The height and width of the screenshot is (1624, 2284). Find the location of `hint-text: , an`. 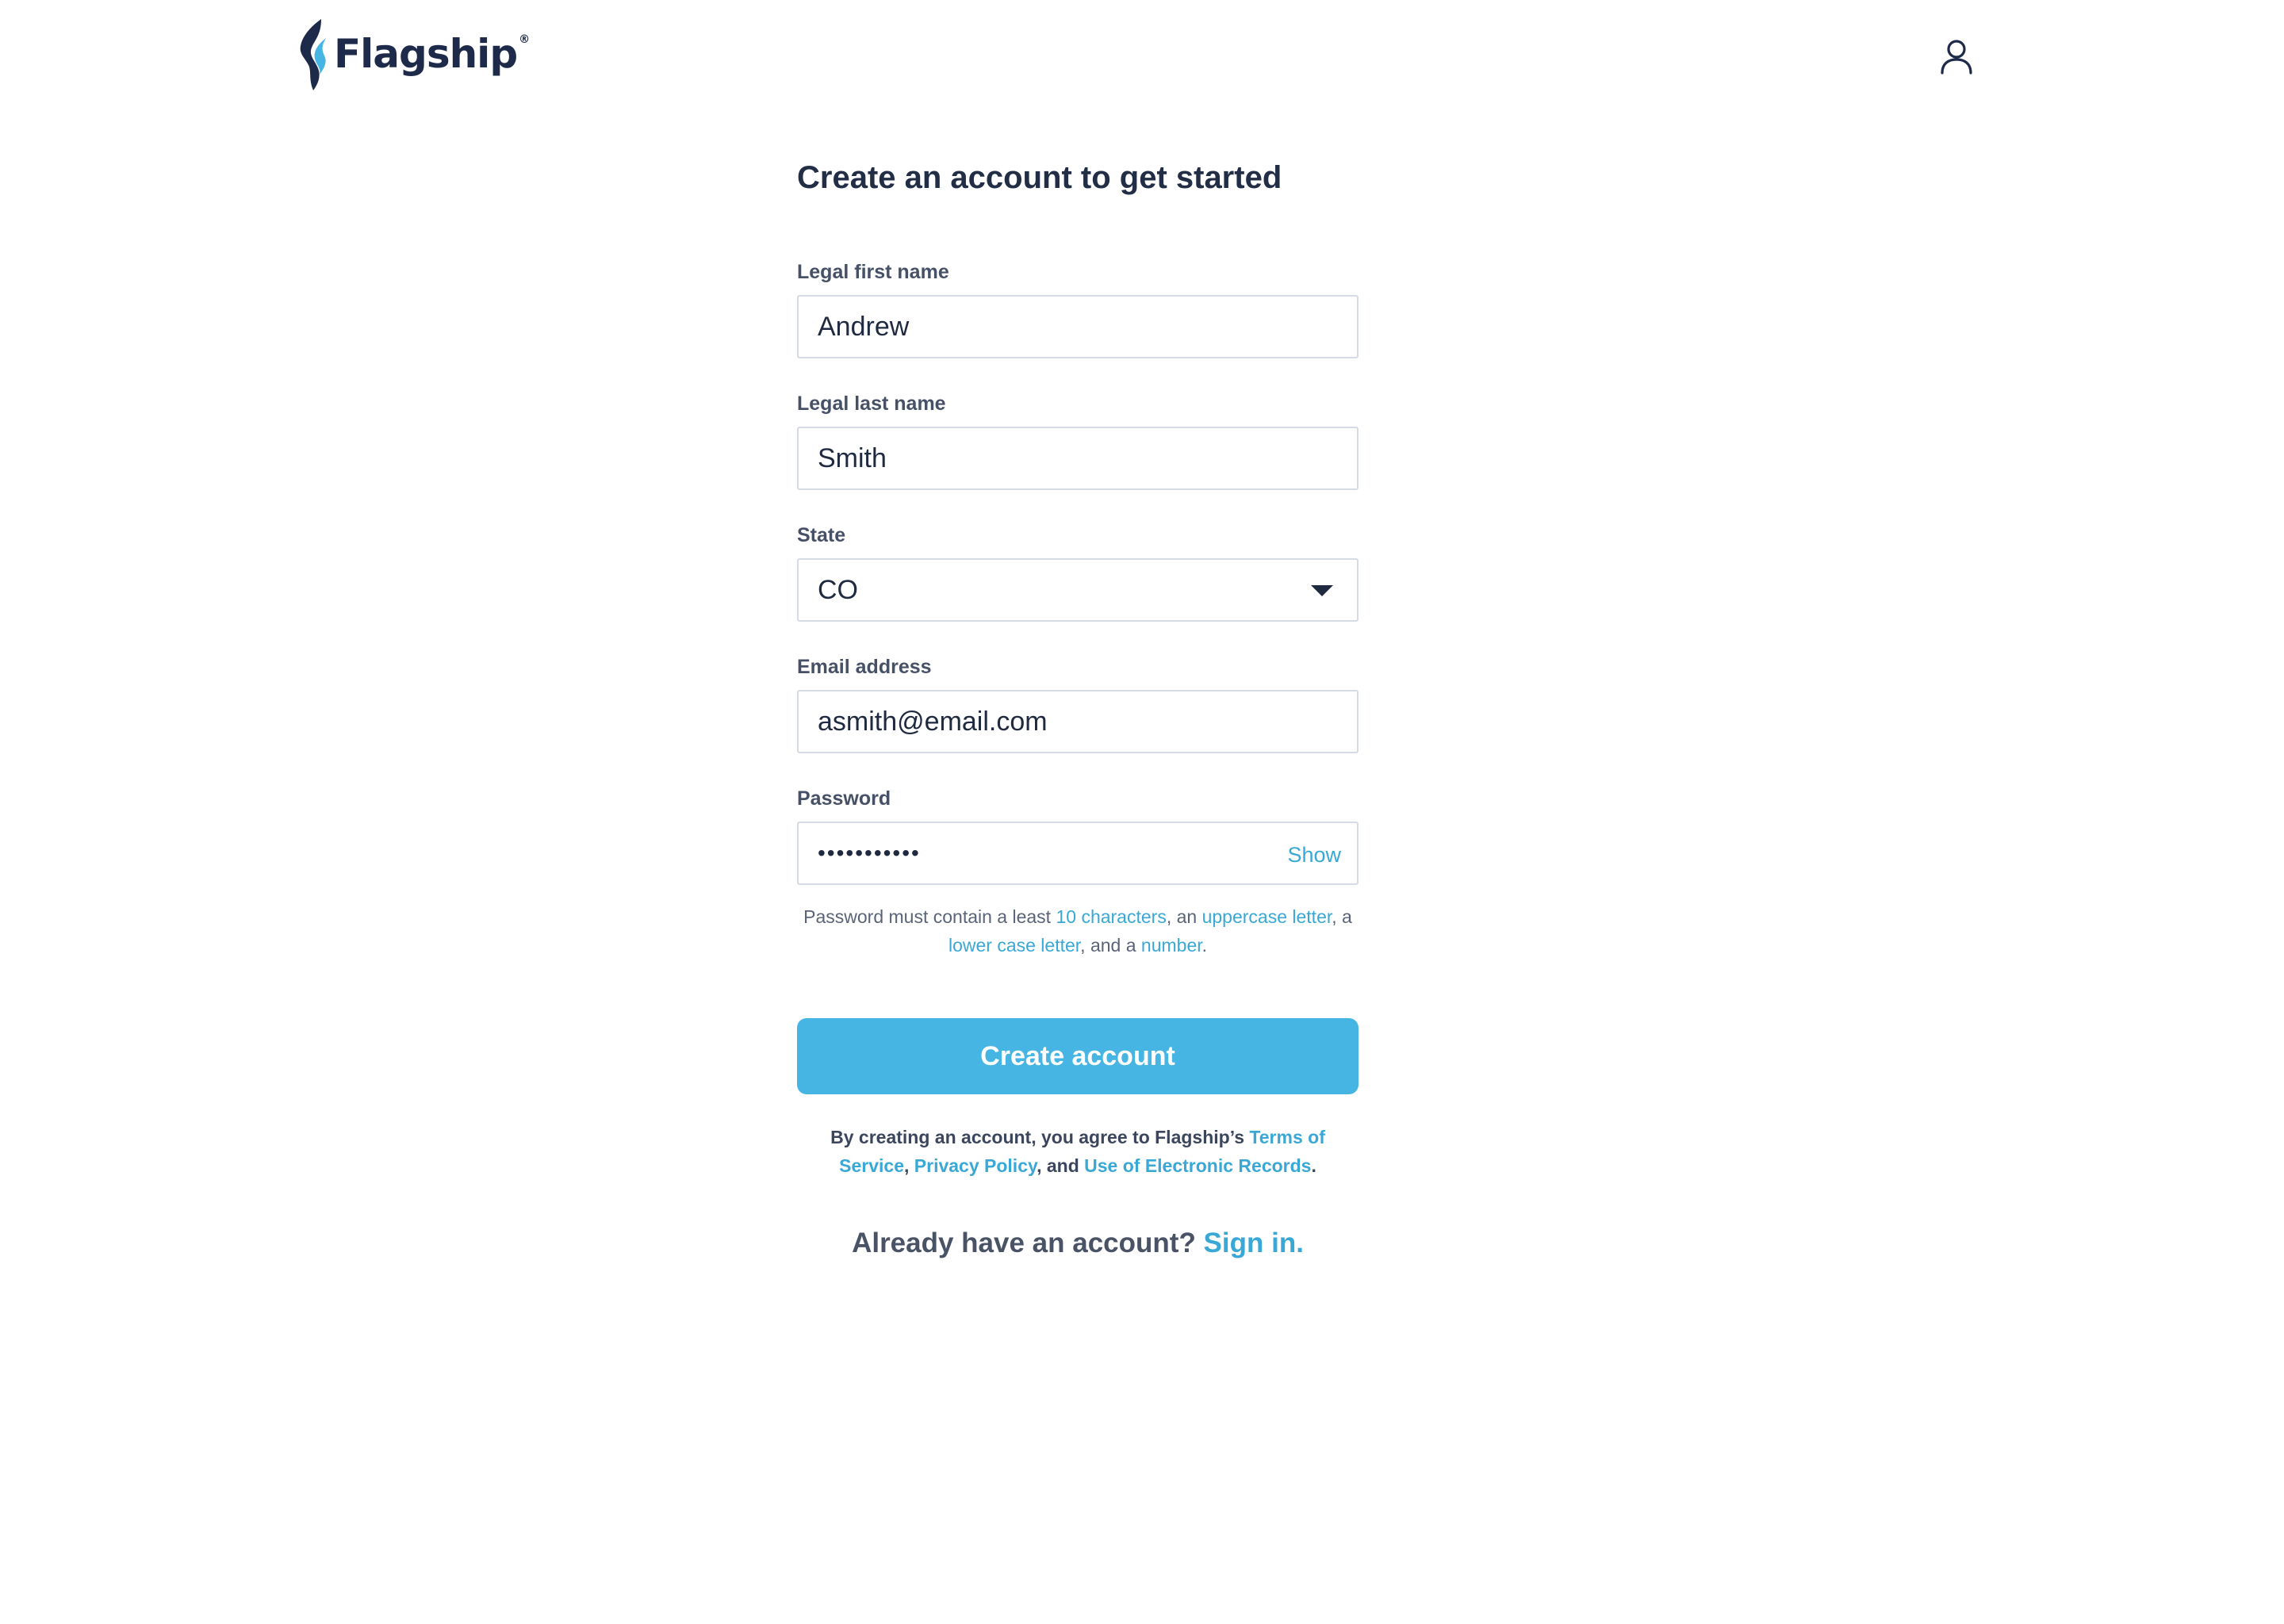

hint-text: , an is located at coordinates (1184, 917).